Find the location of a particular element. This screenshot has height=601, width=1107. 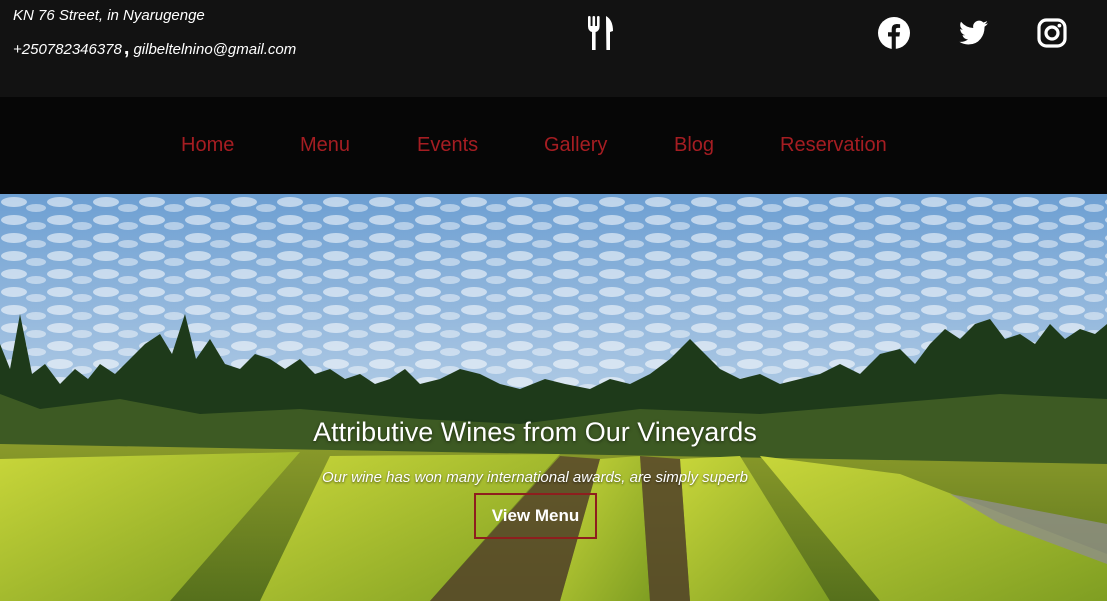

address-text: KN 76 Street, in Nyarugenge is located at coordinates (109, 15).